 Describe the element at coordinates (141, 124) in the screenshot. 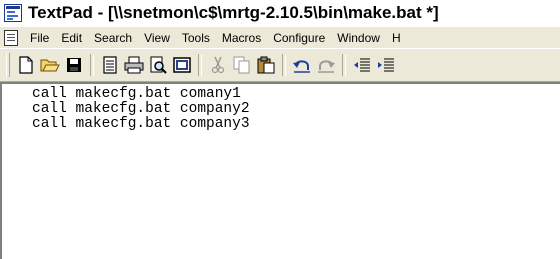

I see `editor-line: call makecfg.bat company3` at that location.